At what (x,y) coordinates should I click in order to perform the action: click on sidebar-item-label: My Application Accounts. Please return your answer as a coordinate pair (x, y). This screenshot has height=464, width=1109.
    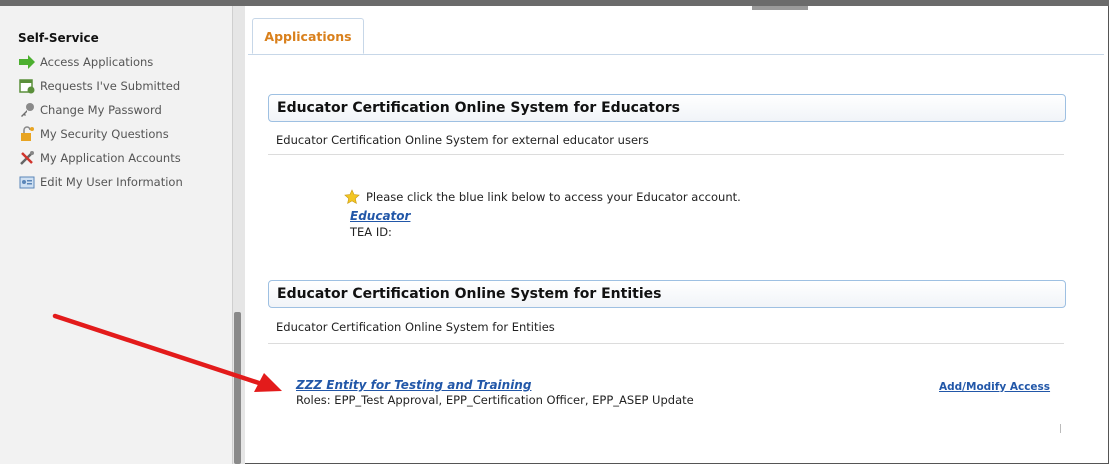
    Looking at the image, I should click on (110, 158).